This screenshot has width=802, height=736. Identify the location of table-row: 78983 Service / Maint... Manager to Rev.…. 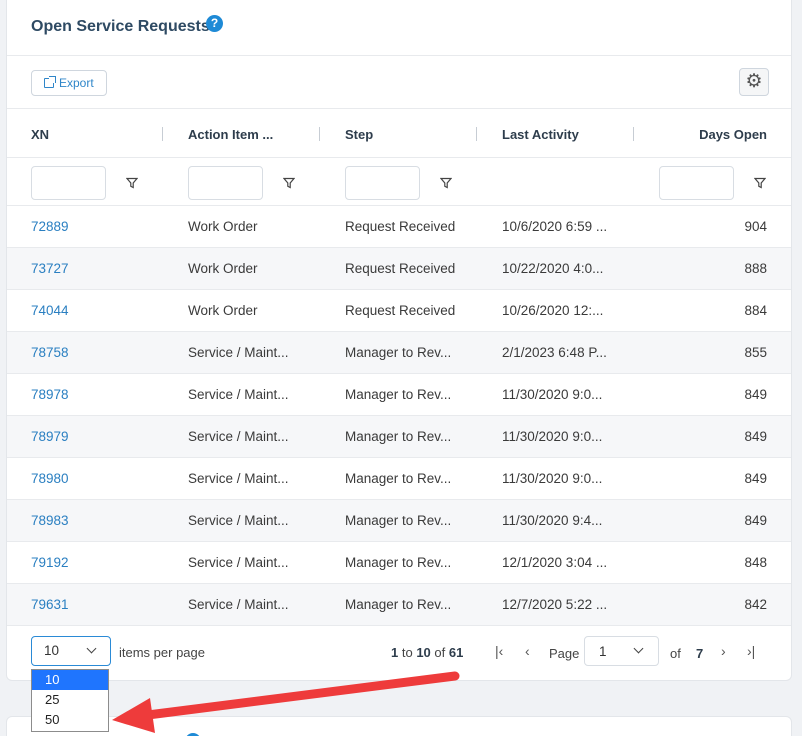
(399, 521).